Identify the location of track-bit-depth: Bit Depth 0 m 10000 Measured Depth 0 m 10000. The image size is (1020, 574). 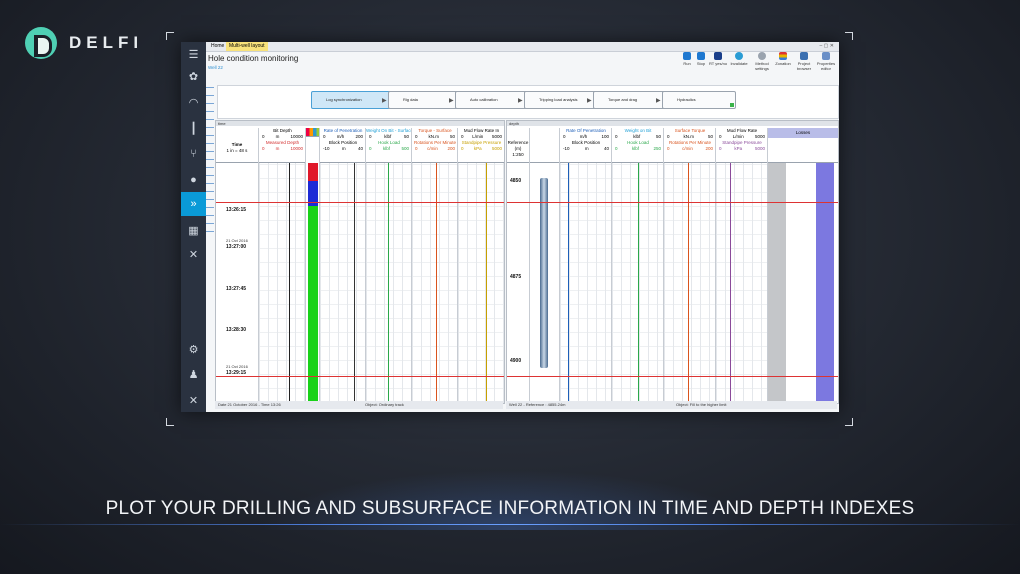
(282, 265).